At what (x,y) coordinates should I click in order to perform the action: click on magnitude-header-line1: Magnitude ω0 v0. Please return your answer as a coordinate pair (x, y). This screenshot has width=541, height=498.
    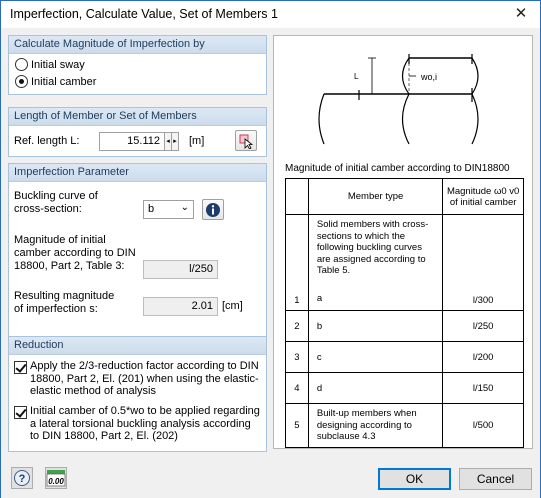
    Looking at the image, I should click on (483, 191).